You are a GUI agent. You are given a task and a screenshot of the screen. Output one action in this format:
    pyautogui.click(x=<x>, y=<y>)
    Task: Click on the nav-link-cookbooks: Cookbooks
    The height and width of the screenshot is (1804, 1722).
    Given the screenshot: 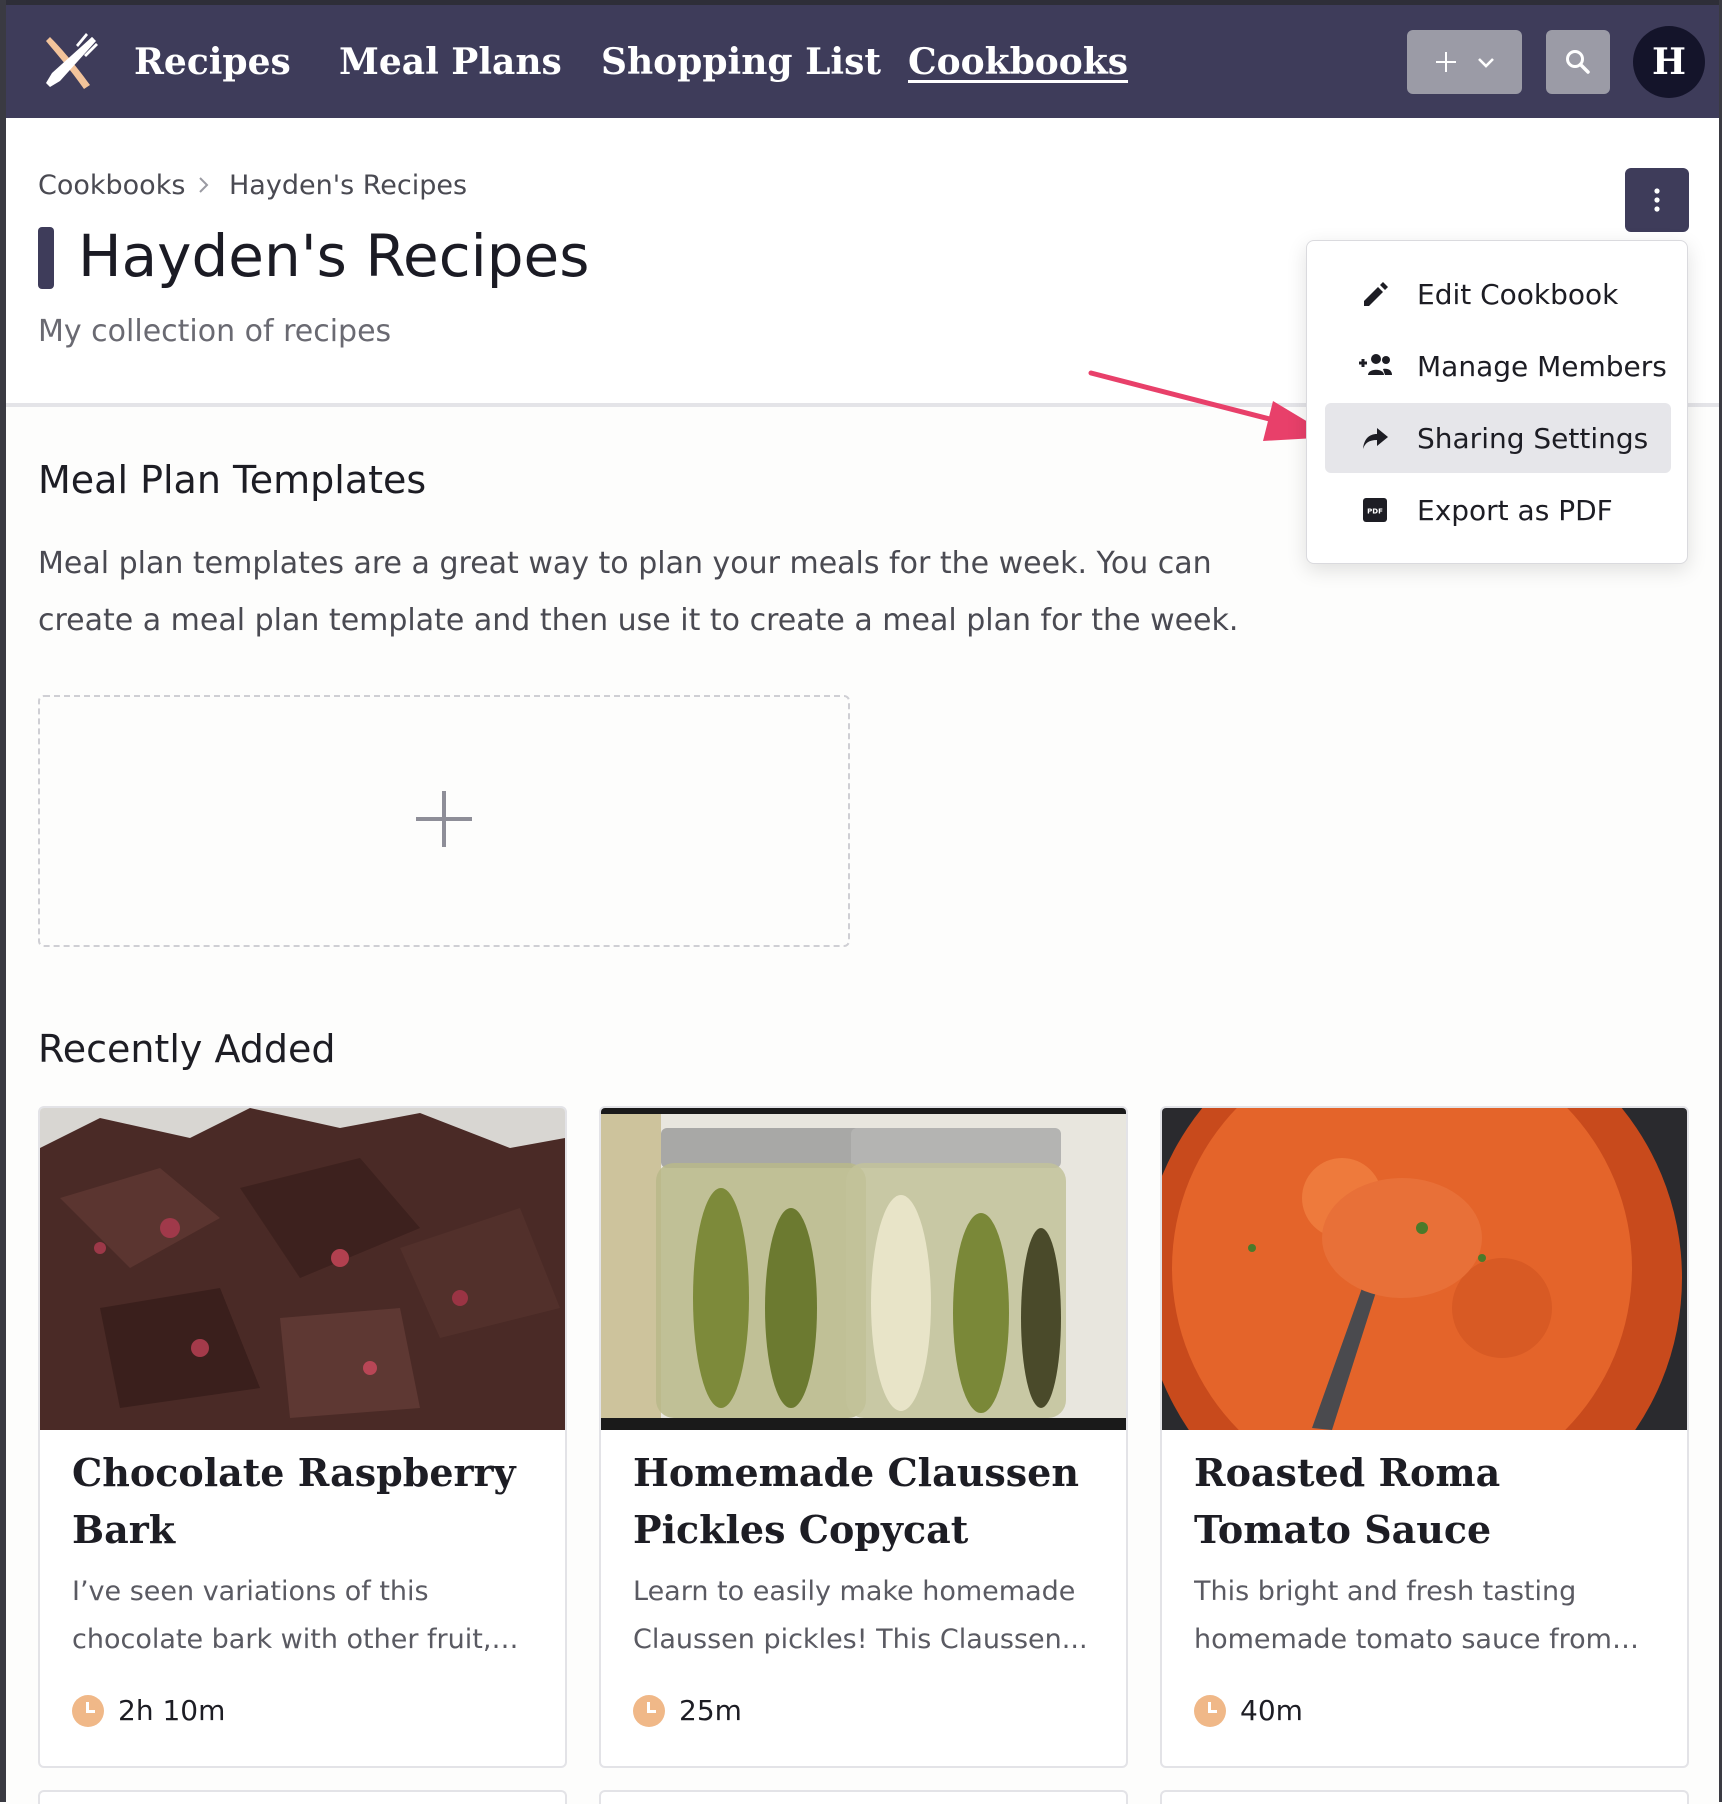 What is the action you would take?
    pyautogui.click(x=1018, y=62)
    